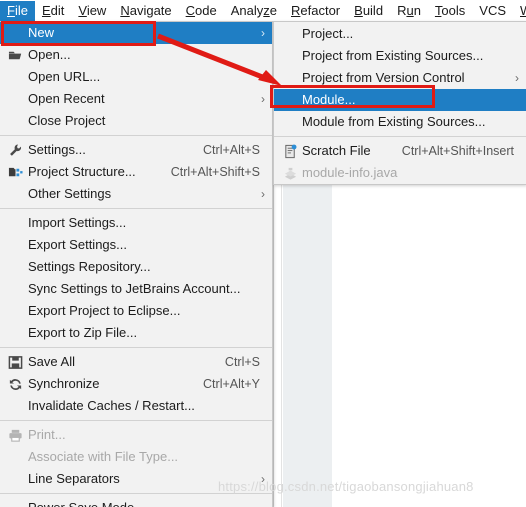 Image resolution: width=526 pixels, height=507 pixels. What do you see at coordinates (290, 173) in the screenshot?
I see `module-info-icon` at bounding box center [290, 173].